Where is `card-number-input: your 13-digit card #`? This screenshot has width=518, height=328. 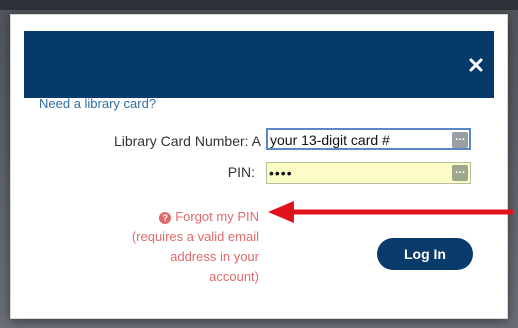
card-number-input: your 13-digit card # is located at coordinates (368, 139).